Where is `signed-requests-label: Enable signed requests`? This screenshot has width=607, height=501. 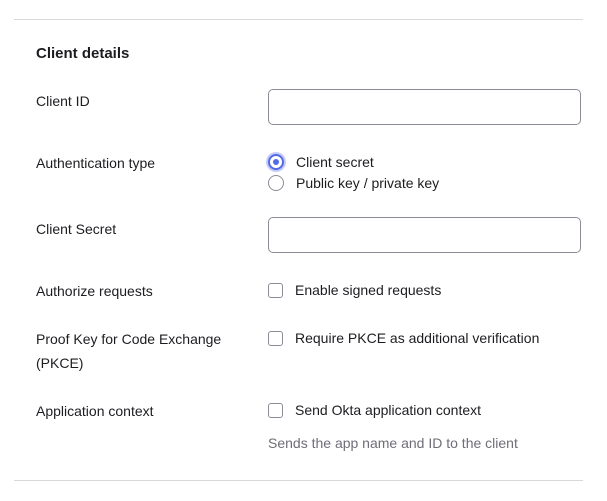
signed-requests-label: Enable signed requests is located at coordinates (368, 290).